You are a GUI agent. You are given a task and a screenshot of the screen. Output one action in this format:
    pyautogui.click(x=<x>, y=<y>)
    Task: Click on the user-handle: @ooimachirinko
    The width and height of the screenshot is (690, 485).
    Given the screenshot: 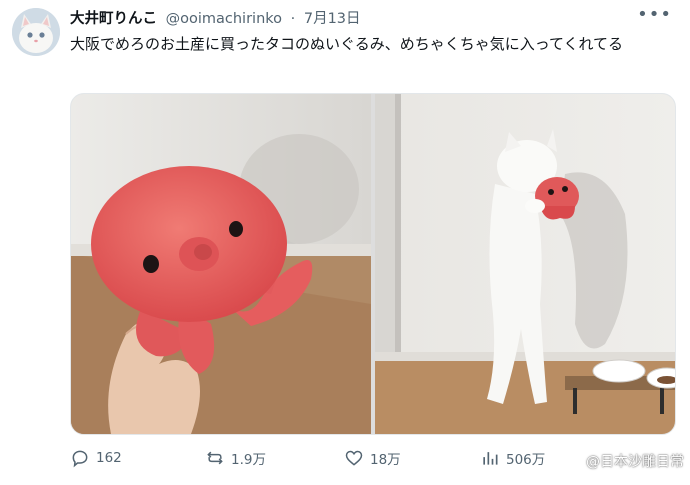 What is the action you would take?
    pyautogui.click(x=224, y=19)
    